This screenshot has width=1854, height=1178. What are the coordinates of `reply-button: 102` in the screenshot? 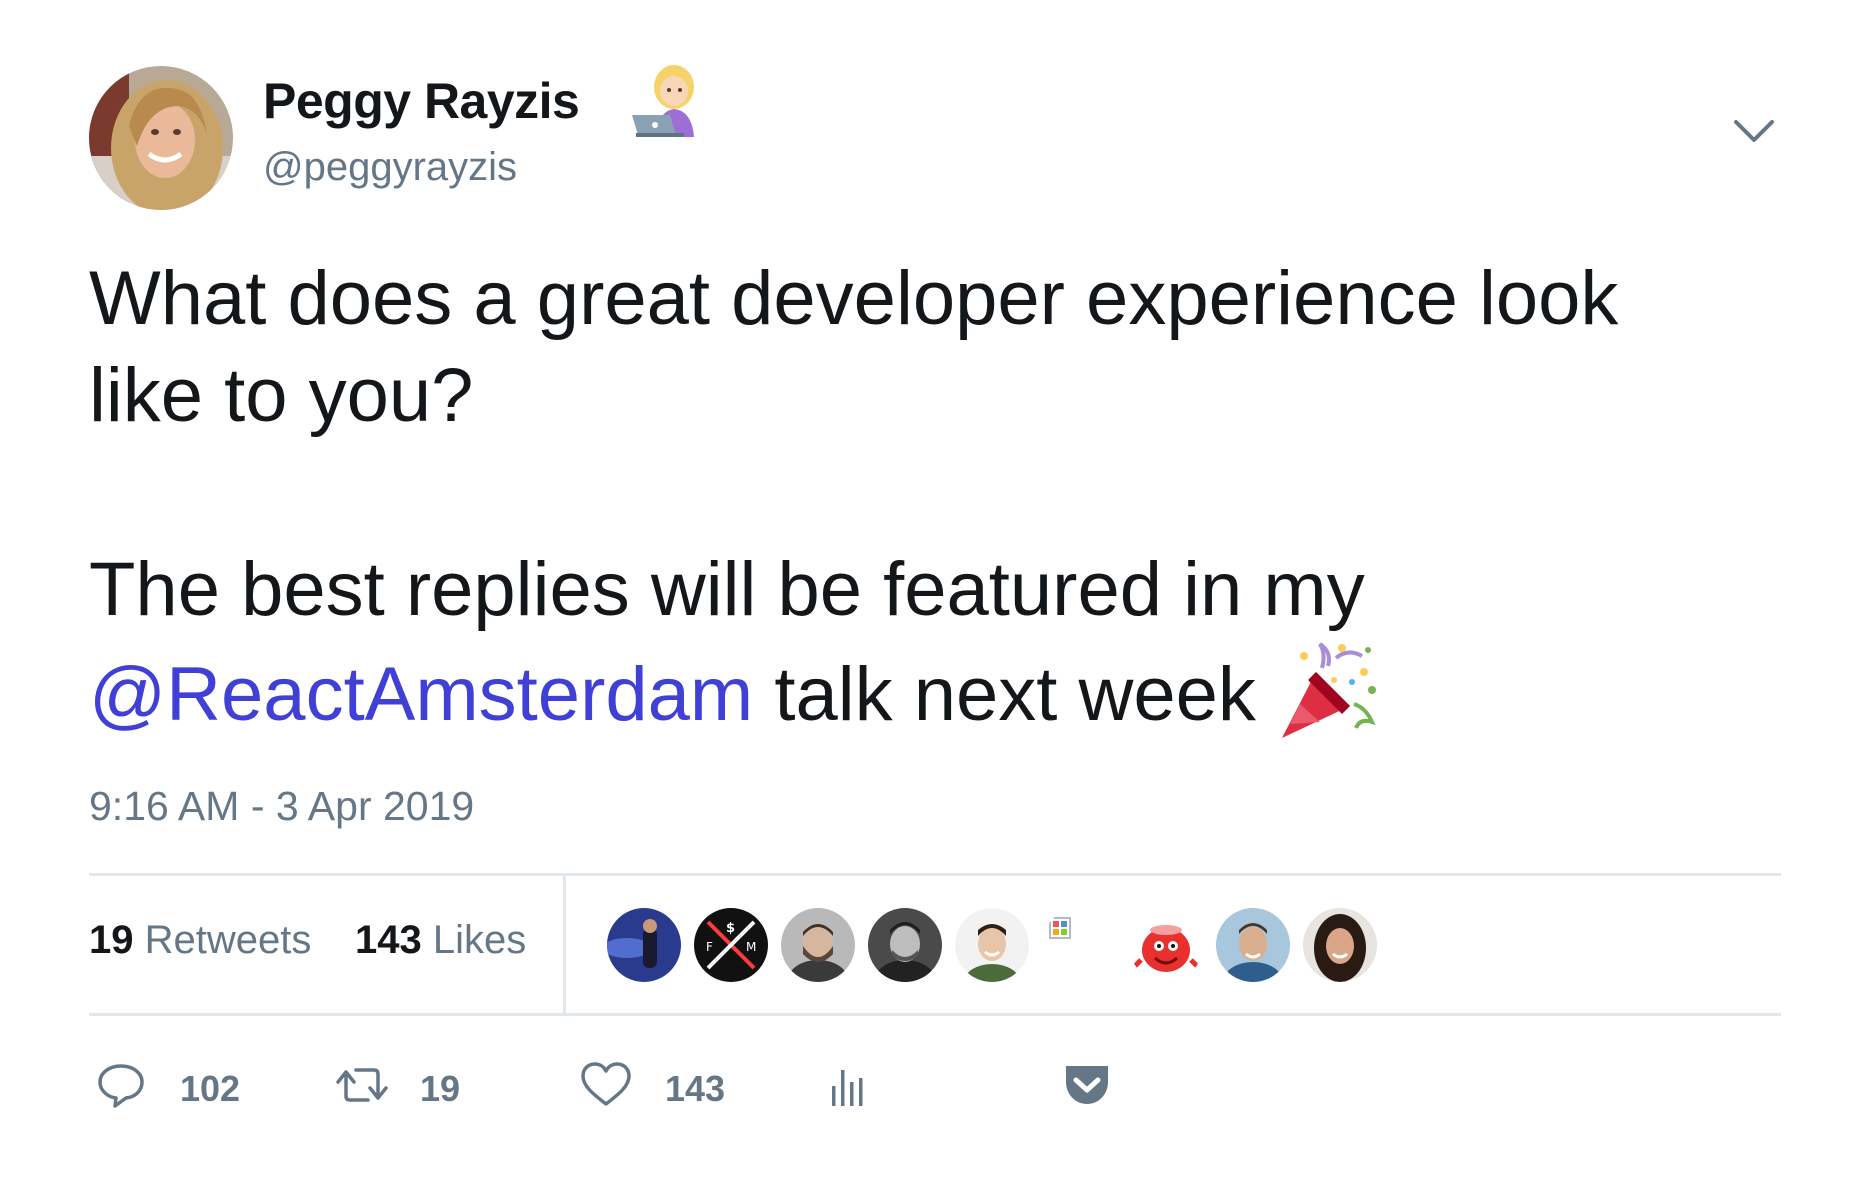 It's located at (181, 1088).